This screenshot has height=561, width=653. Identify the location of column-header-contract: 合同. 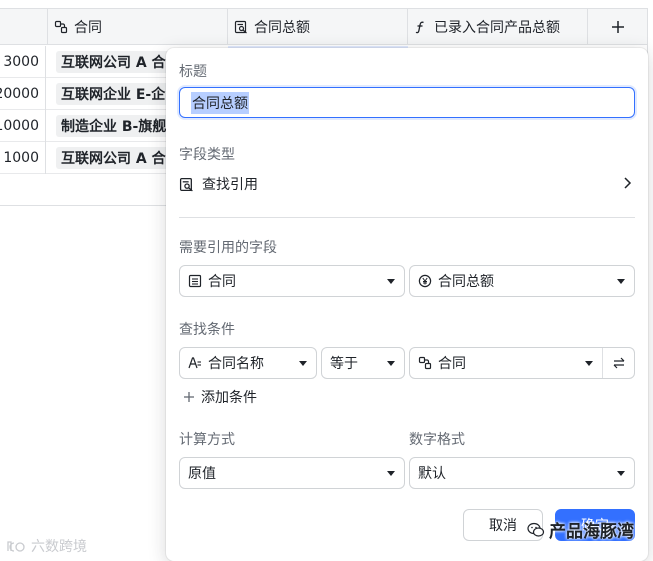
(138, 27).